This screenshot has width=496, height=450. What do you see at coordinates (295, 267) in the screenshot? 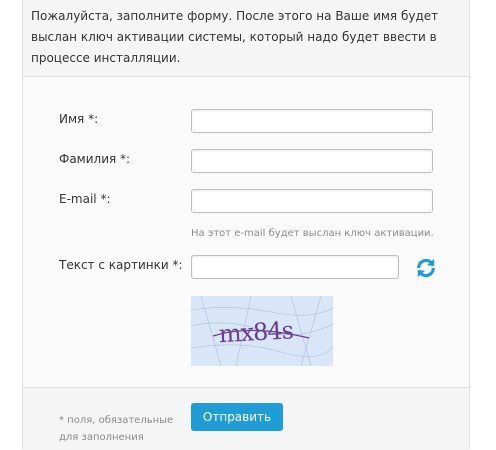
I see `captcha-input` at bounding box center [295, 267].